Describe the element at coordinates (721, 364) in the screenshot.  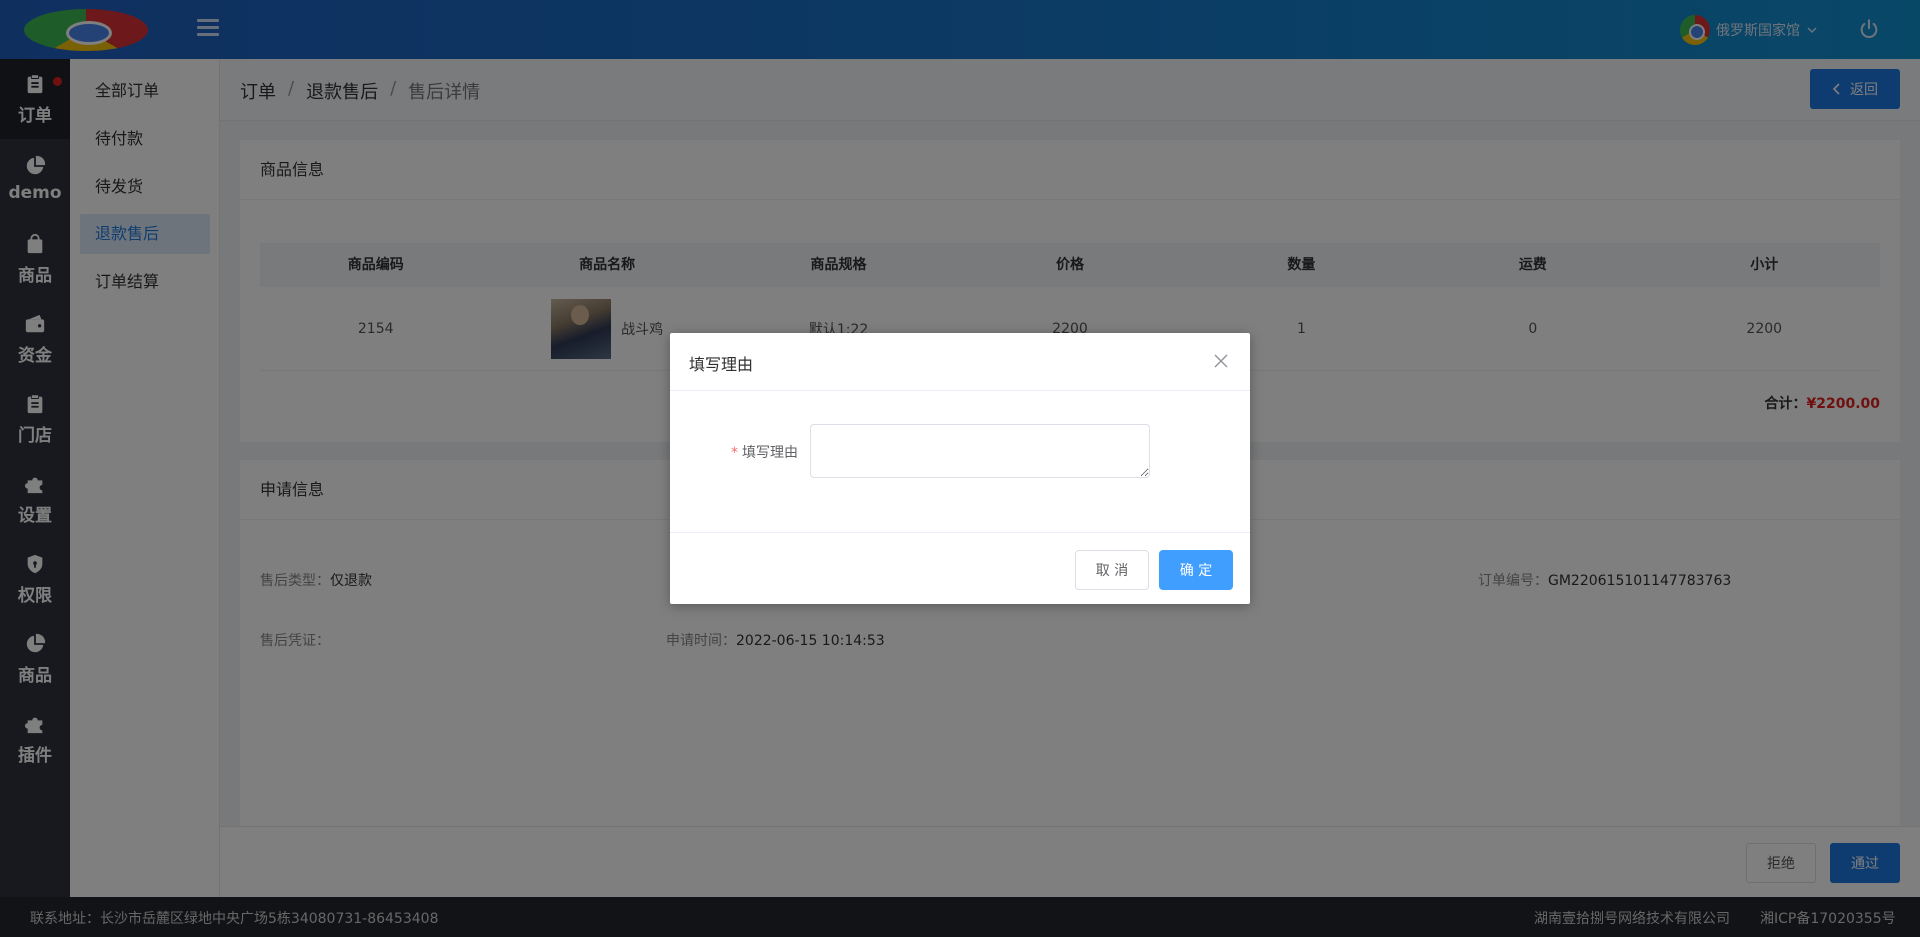
I see `dialog-title: 填写理由` at that location.